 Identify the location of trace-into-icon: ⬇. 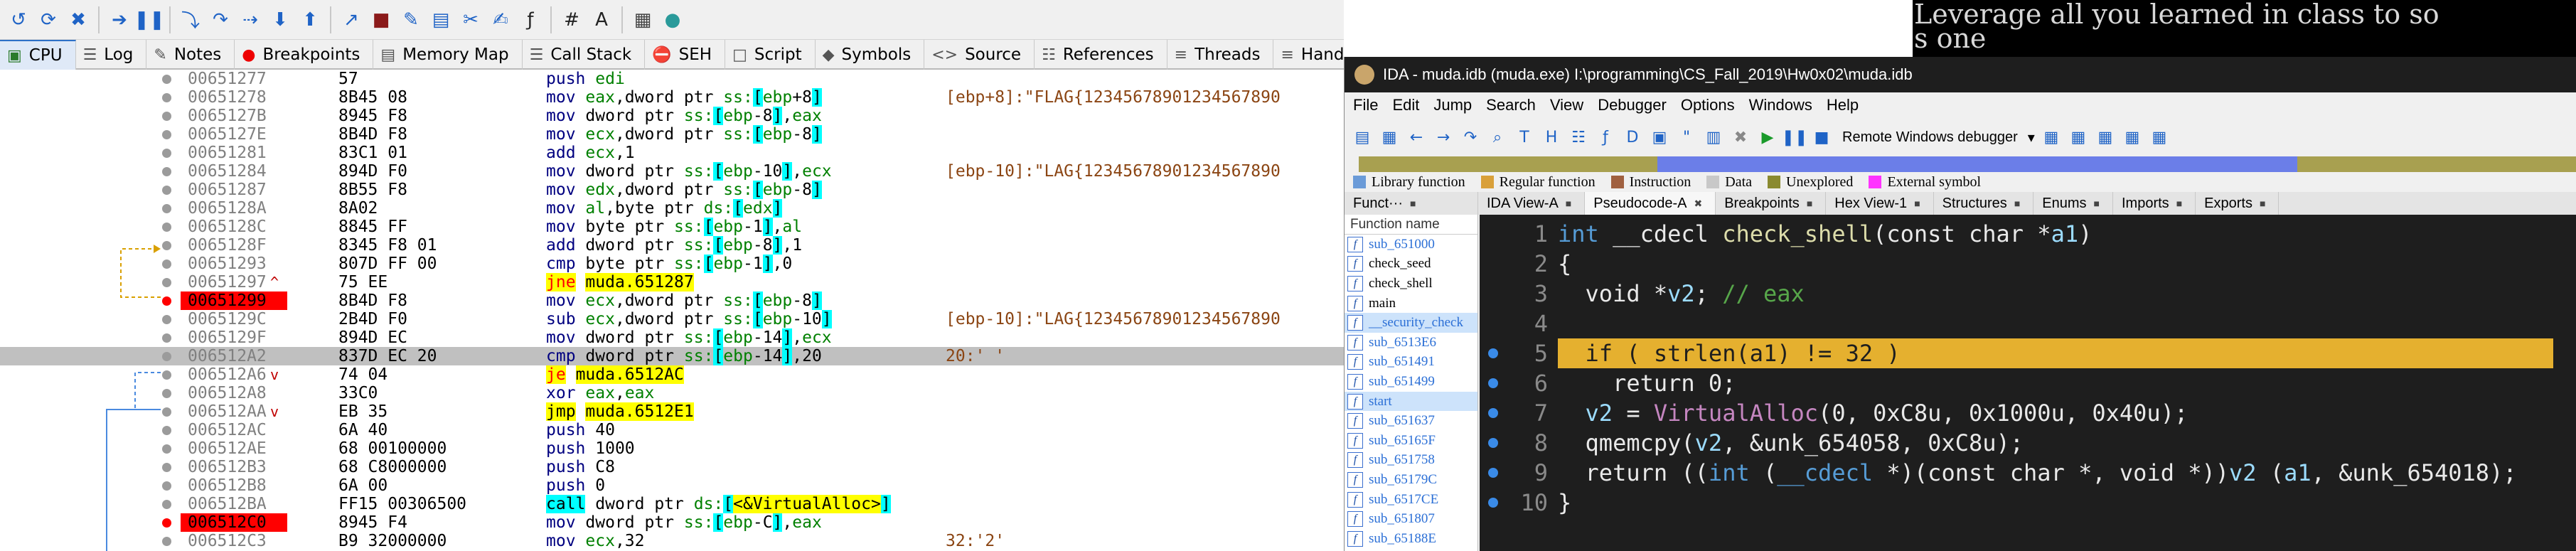
(280, 20).